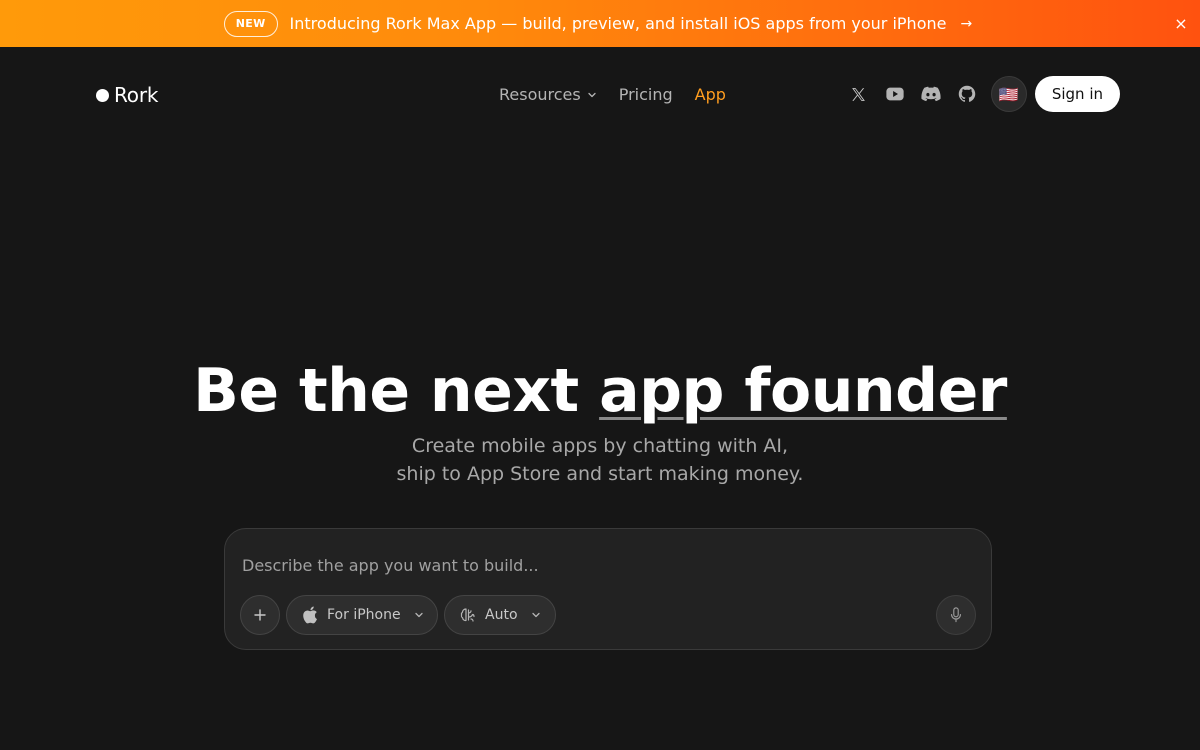 The height and width of the screenshot is (750, 1200). I want to click on logo-dot-icon, so click(102, 95).